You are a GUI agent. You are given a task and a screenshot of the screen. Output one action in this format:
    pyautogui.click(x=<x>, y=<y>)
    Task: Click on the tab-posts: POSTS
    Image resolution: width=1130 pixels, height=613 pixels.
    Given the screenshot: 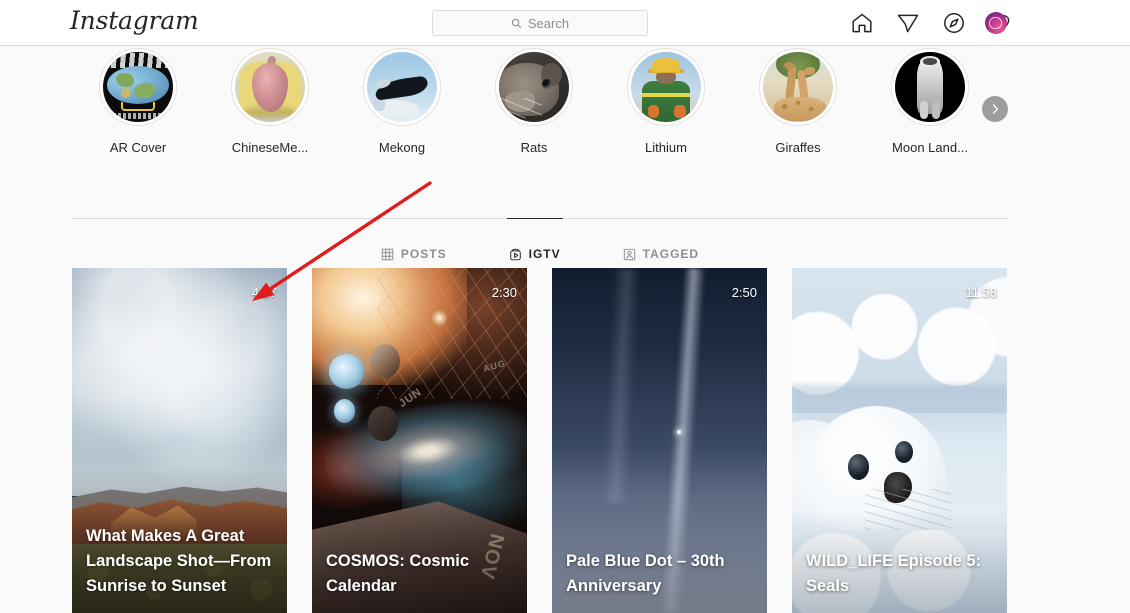 What is the action you would take?
    pyautogui.click(x=414, y=244)
    